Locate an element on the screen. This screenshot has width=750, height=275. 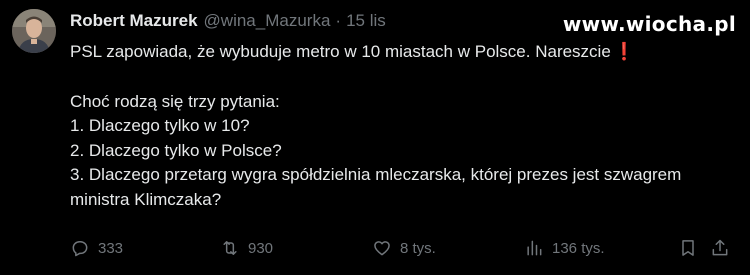
like-button: 8 tys. is located at coordinates (404, 248).